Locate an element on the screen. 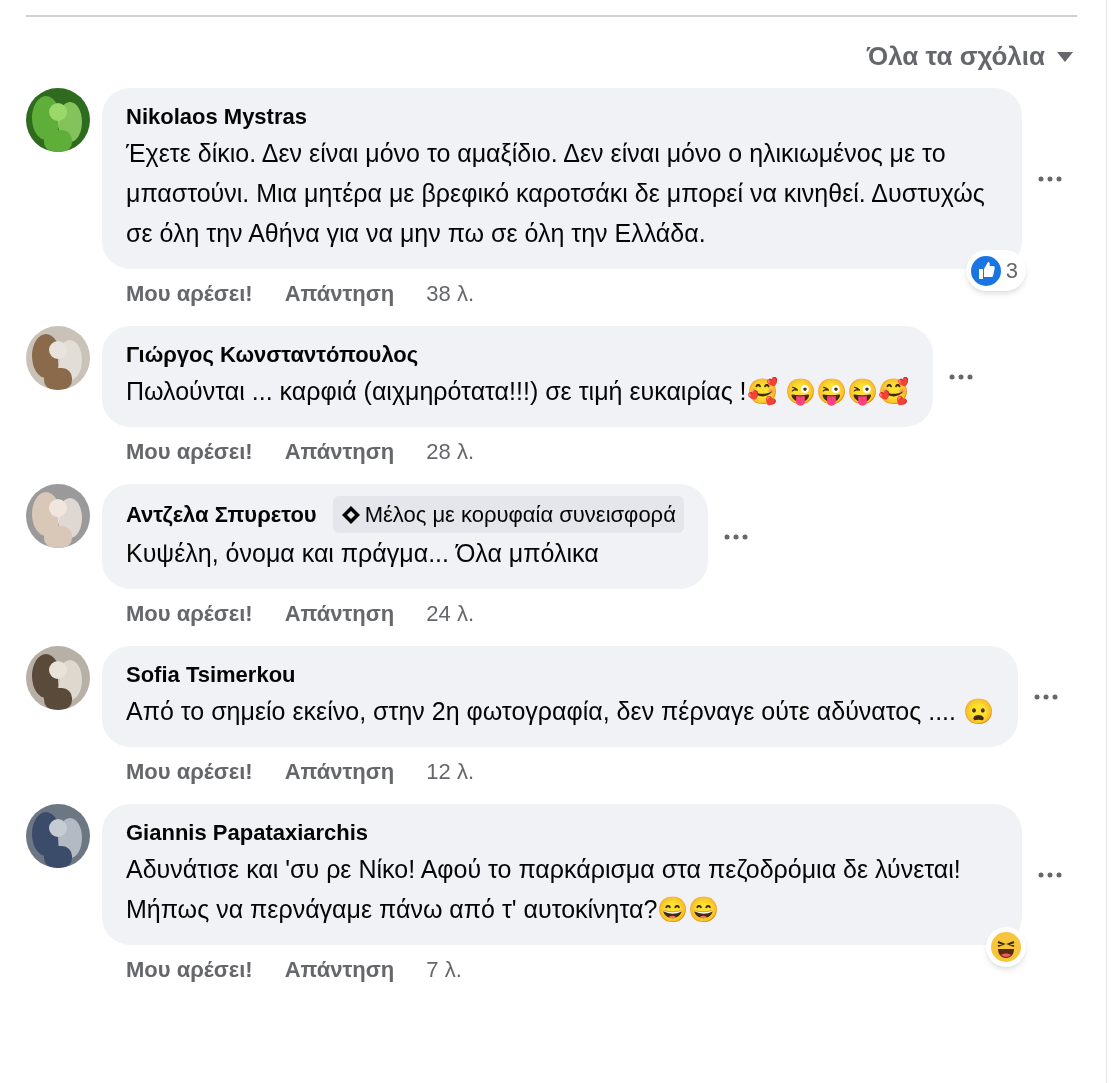 The width and height of the screenshot is (1113, 1083). comment-filter-dropdown: Όλα τα σχόλια is located at coordinates (969, 56).